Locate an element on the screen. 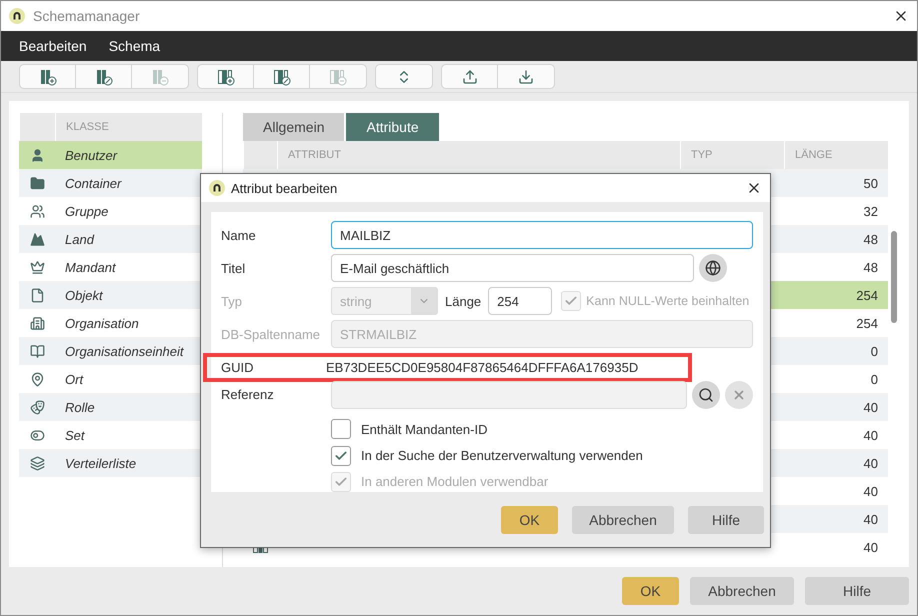 This screenshot has width=918, height=616. class-label: Organisation is located at coordinates (101, 323).